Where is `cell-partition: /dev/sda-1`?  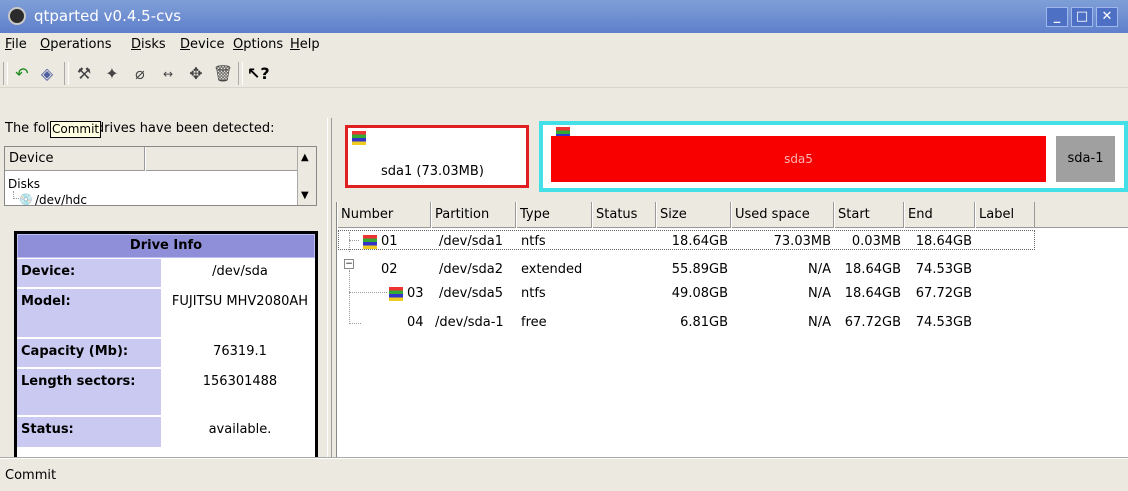 cell-partition: /dev/sda-1 is located at coordinates (469, 322).